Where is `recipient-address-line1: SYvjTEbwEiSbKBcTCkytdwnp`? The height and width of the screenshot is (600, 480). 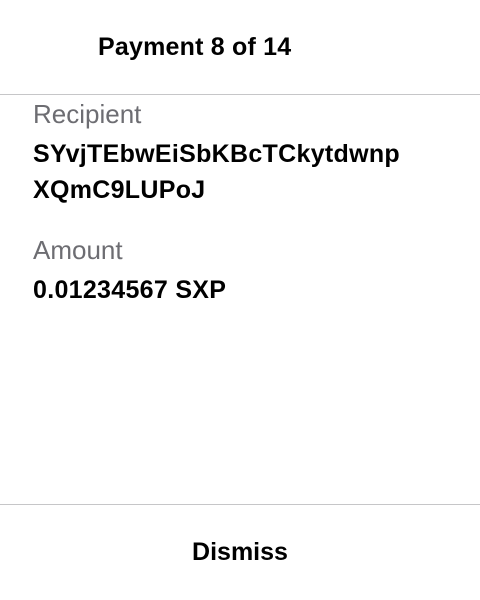 recipient-address-line1: SYvjTEbwEiSbKBcTCkytdwnp is located at coordinates (216, 154).